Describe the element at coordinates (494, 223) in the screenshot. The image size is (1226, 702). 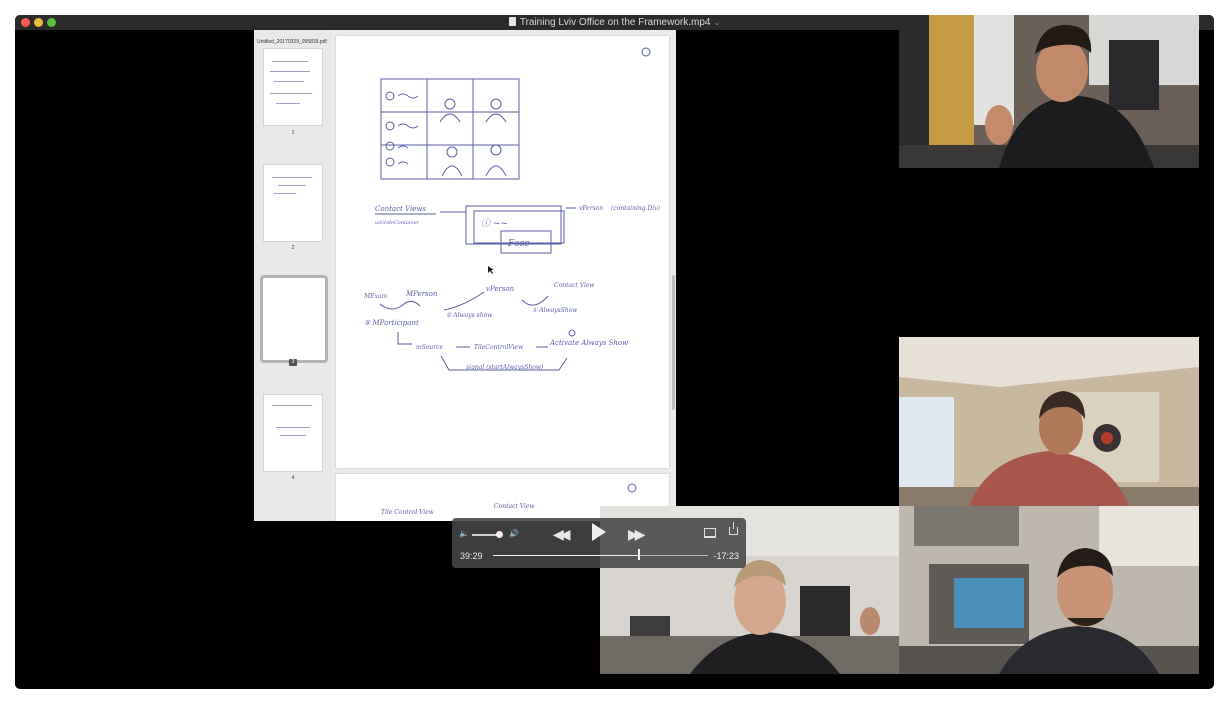
I see `sketch-face-small: ⓘ ~~` at that location.